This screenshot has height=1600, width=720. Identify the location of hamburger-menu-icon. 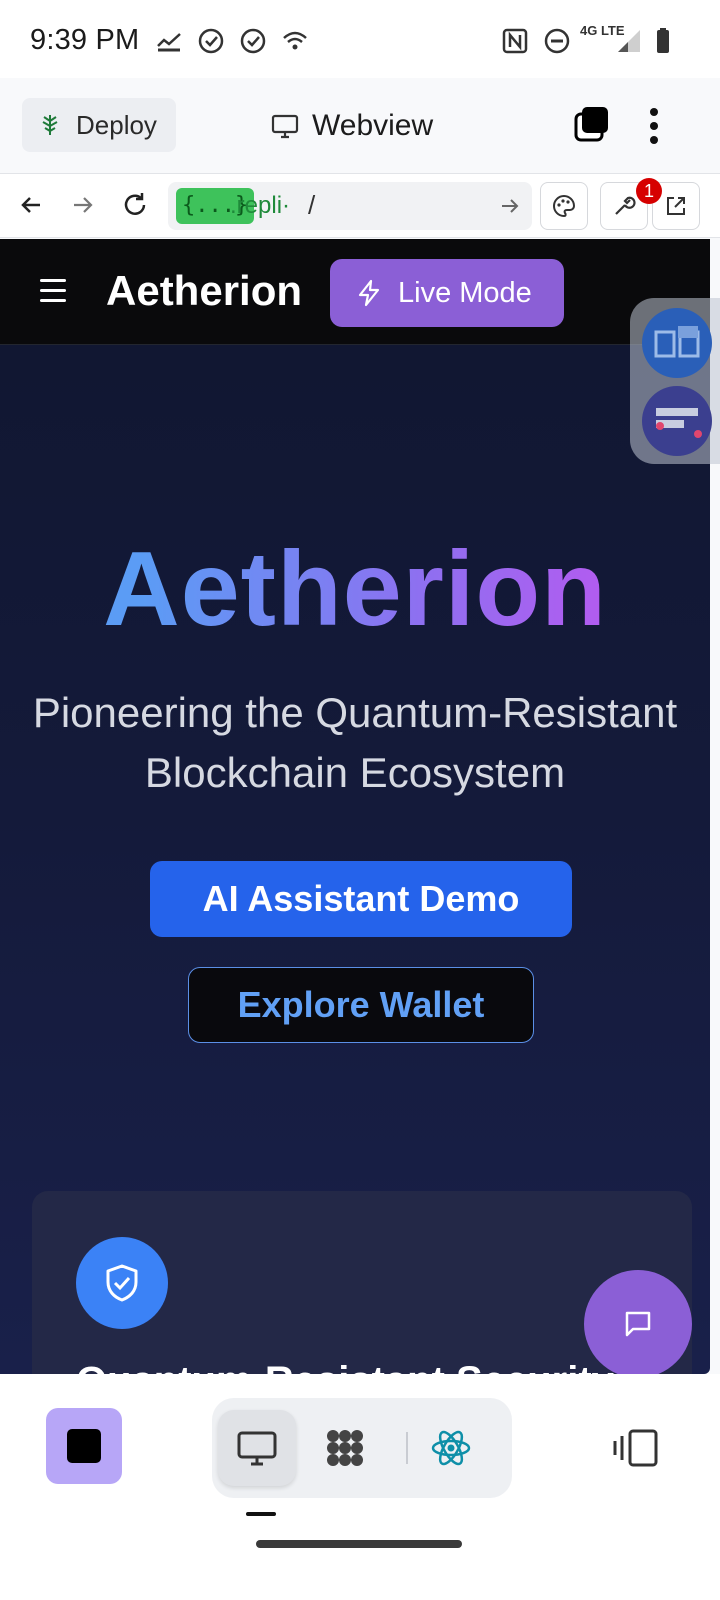
(53, 291).